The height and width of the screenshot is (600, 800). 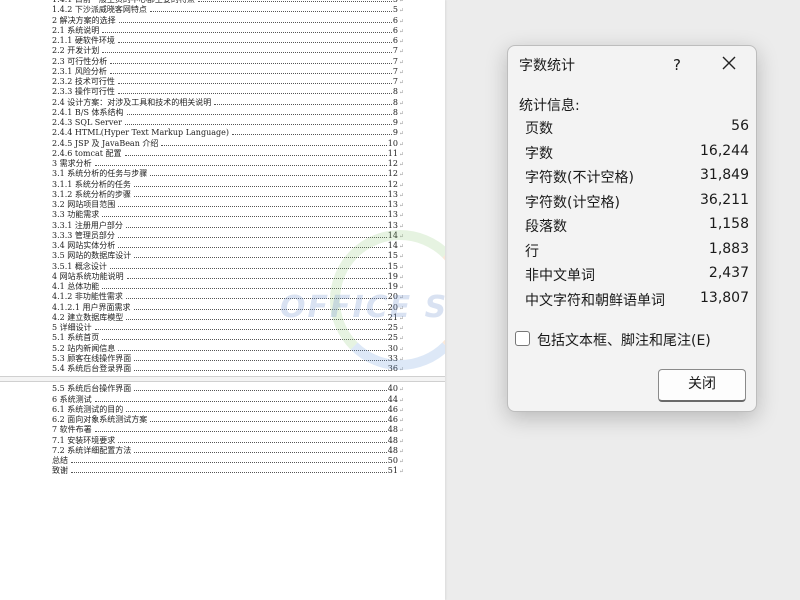 What do you see at coordinates (392, 450) in the screenshot?
I see `toc-entry-page: 48` at bounding box center [392, 450].